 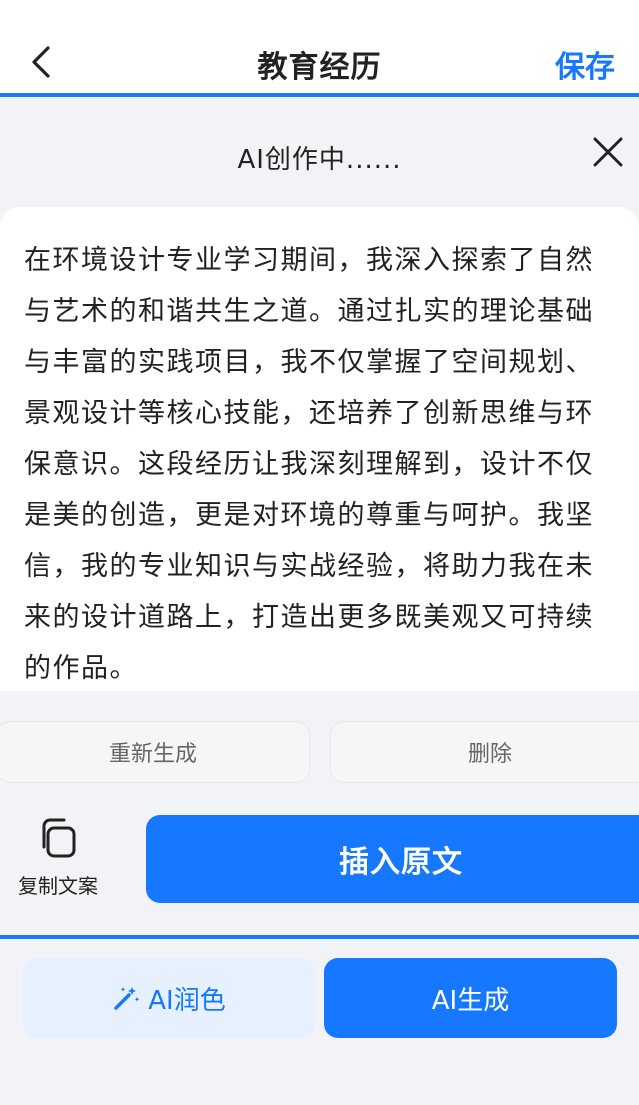 I want to click on magic-wand-icon, so click(x=127, y=998).